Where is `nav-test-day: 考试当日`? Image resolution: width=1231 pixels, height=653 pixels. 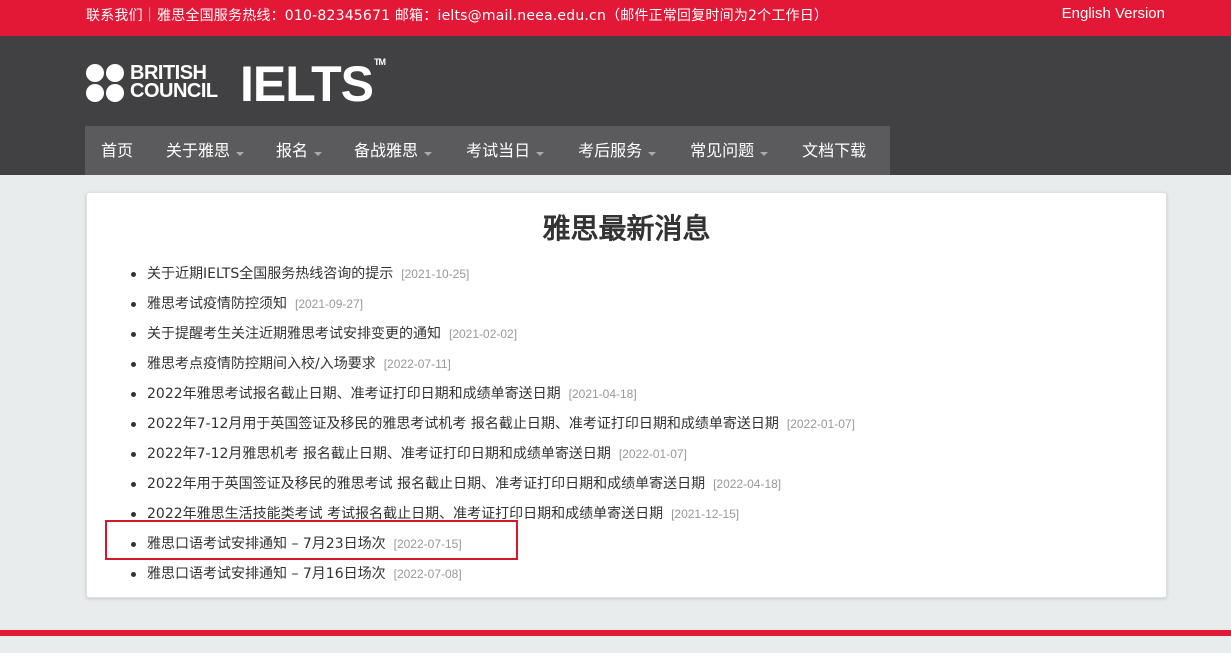
nav-test-day: 考试当日 is located at coordinates (488, 150).